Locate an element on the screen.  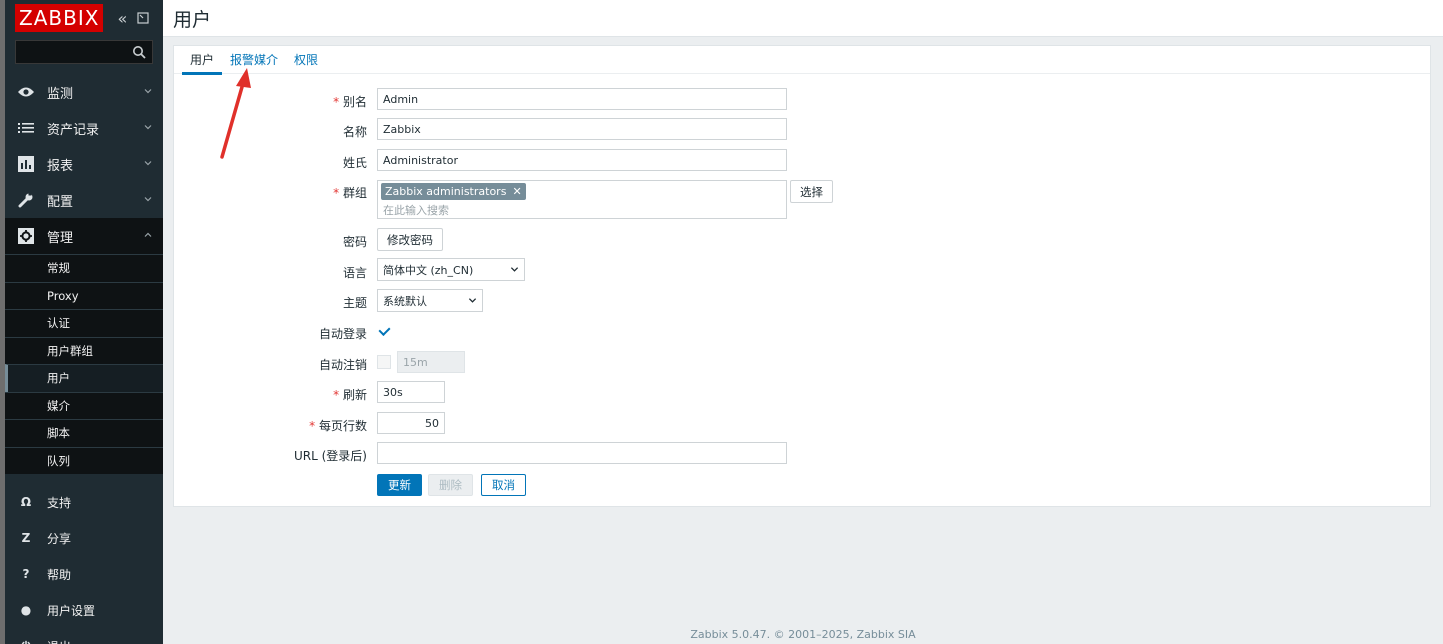
autologin-checkbox is located at coordinates (384, 331).